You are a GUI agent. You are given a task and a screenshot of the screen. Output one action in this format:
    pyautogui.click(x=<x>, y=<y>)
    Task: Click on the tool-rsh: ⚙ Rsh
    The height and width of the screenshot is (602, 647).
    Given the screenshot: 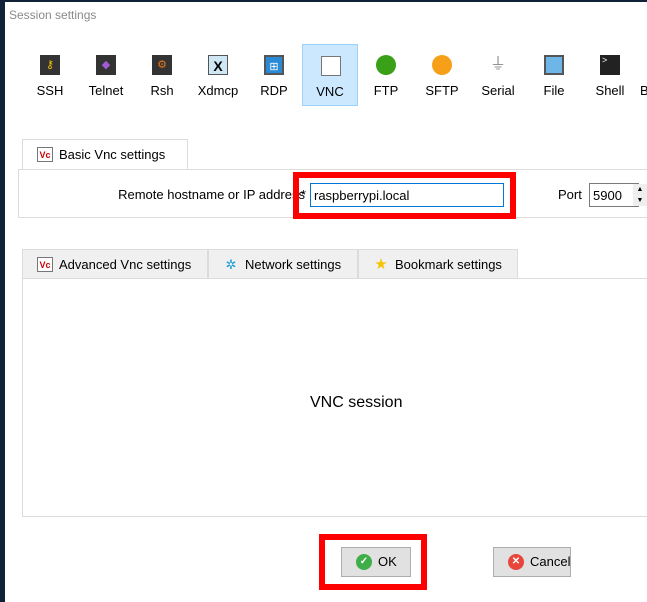 What is the action you would take?
    pyautogui.click(x=162, y=75)
    